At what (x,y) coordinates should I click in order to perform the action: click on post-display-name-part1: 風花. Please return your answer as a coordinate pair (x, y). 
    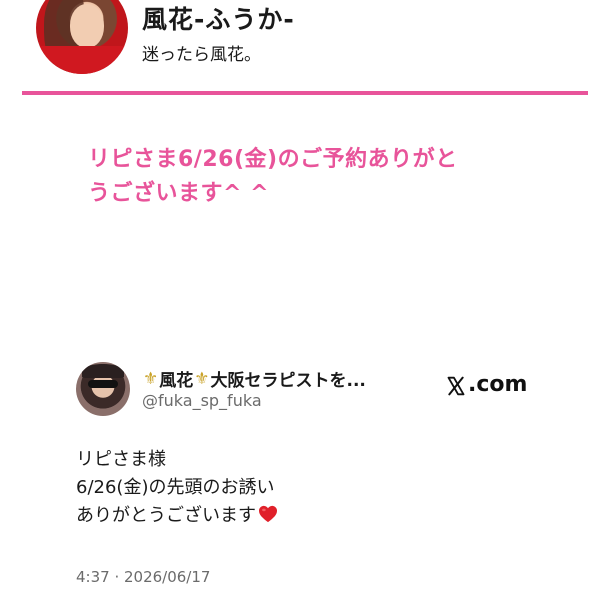
    Looking at the image, I should click on (176, 381).